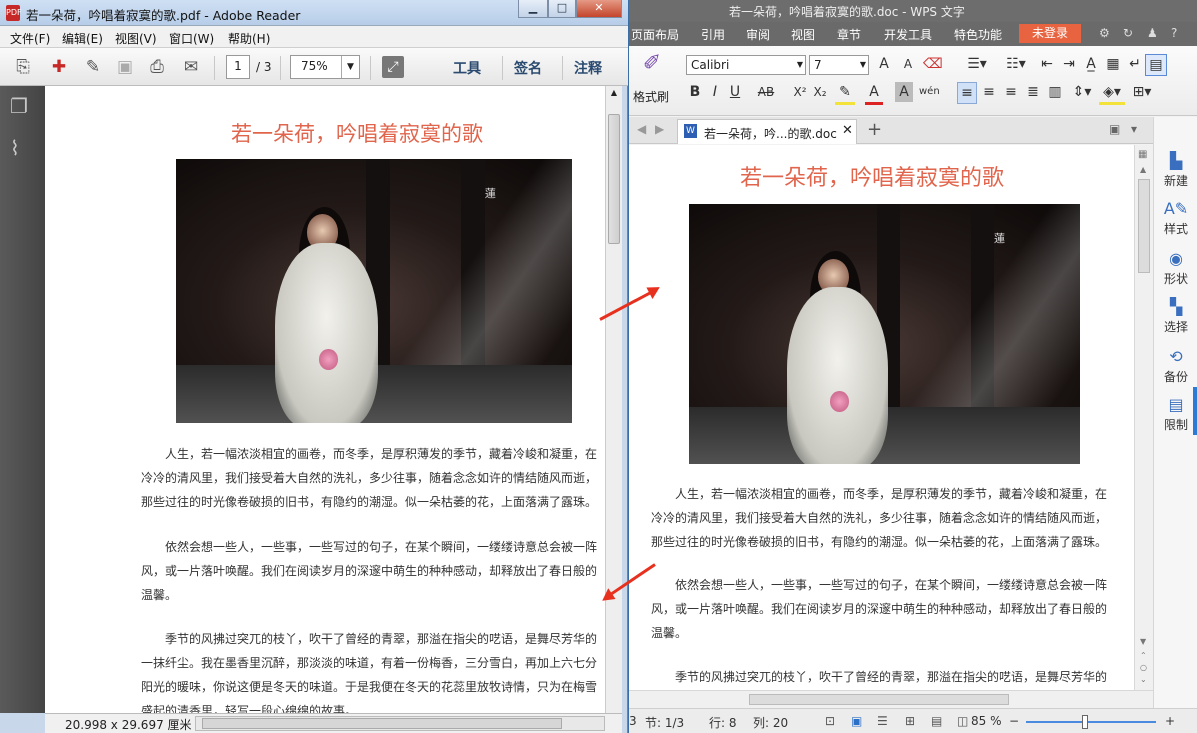 This screenshot has width=1197, height=733. Describe the element at coordinates (533, 9) in the screenshot. I see `minimize-button: ▁` at that location.